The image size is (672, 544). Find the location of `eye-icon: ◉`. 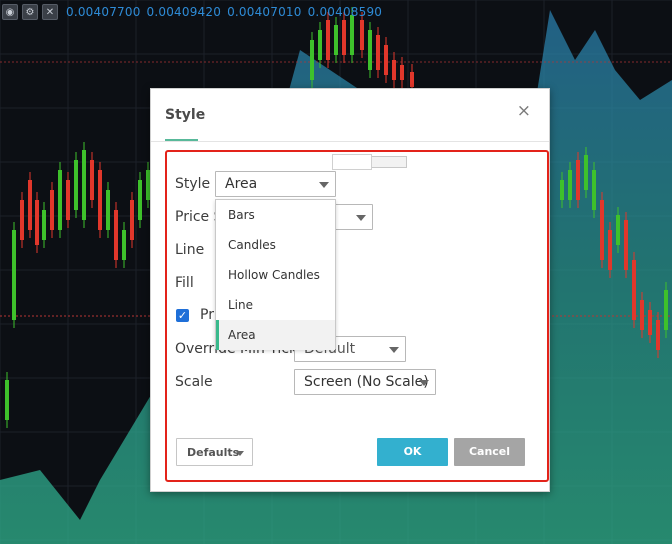

eye-icon: ◉ is located at coordinates (10, 12).